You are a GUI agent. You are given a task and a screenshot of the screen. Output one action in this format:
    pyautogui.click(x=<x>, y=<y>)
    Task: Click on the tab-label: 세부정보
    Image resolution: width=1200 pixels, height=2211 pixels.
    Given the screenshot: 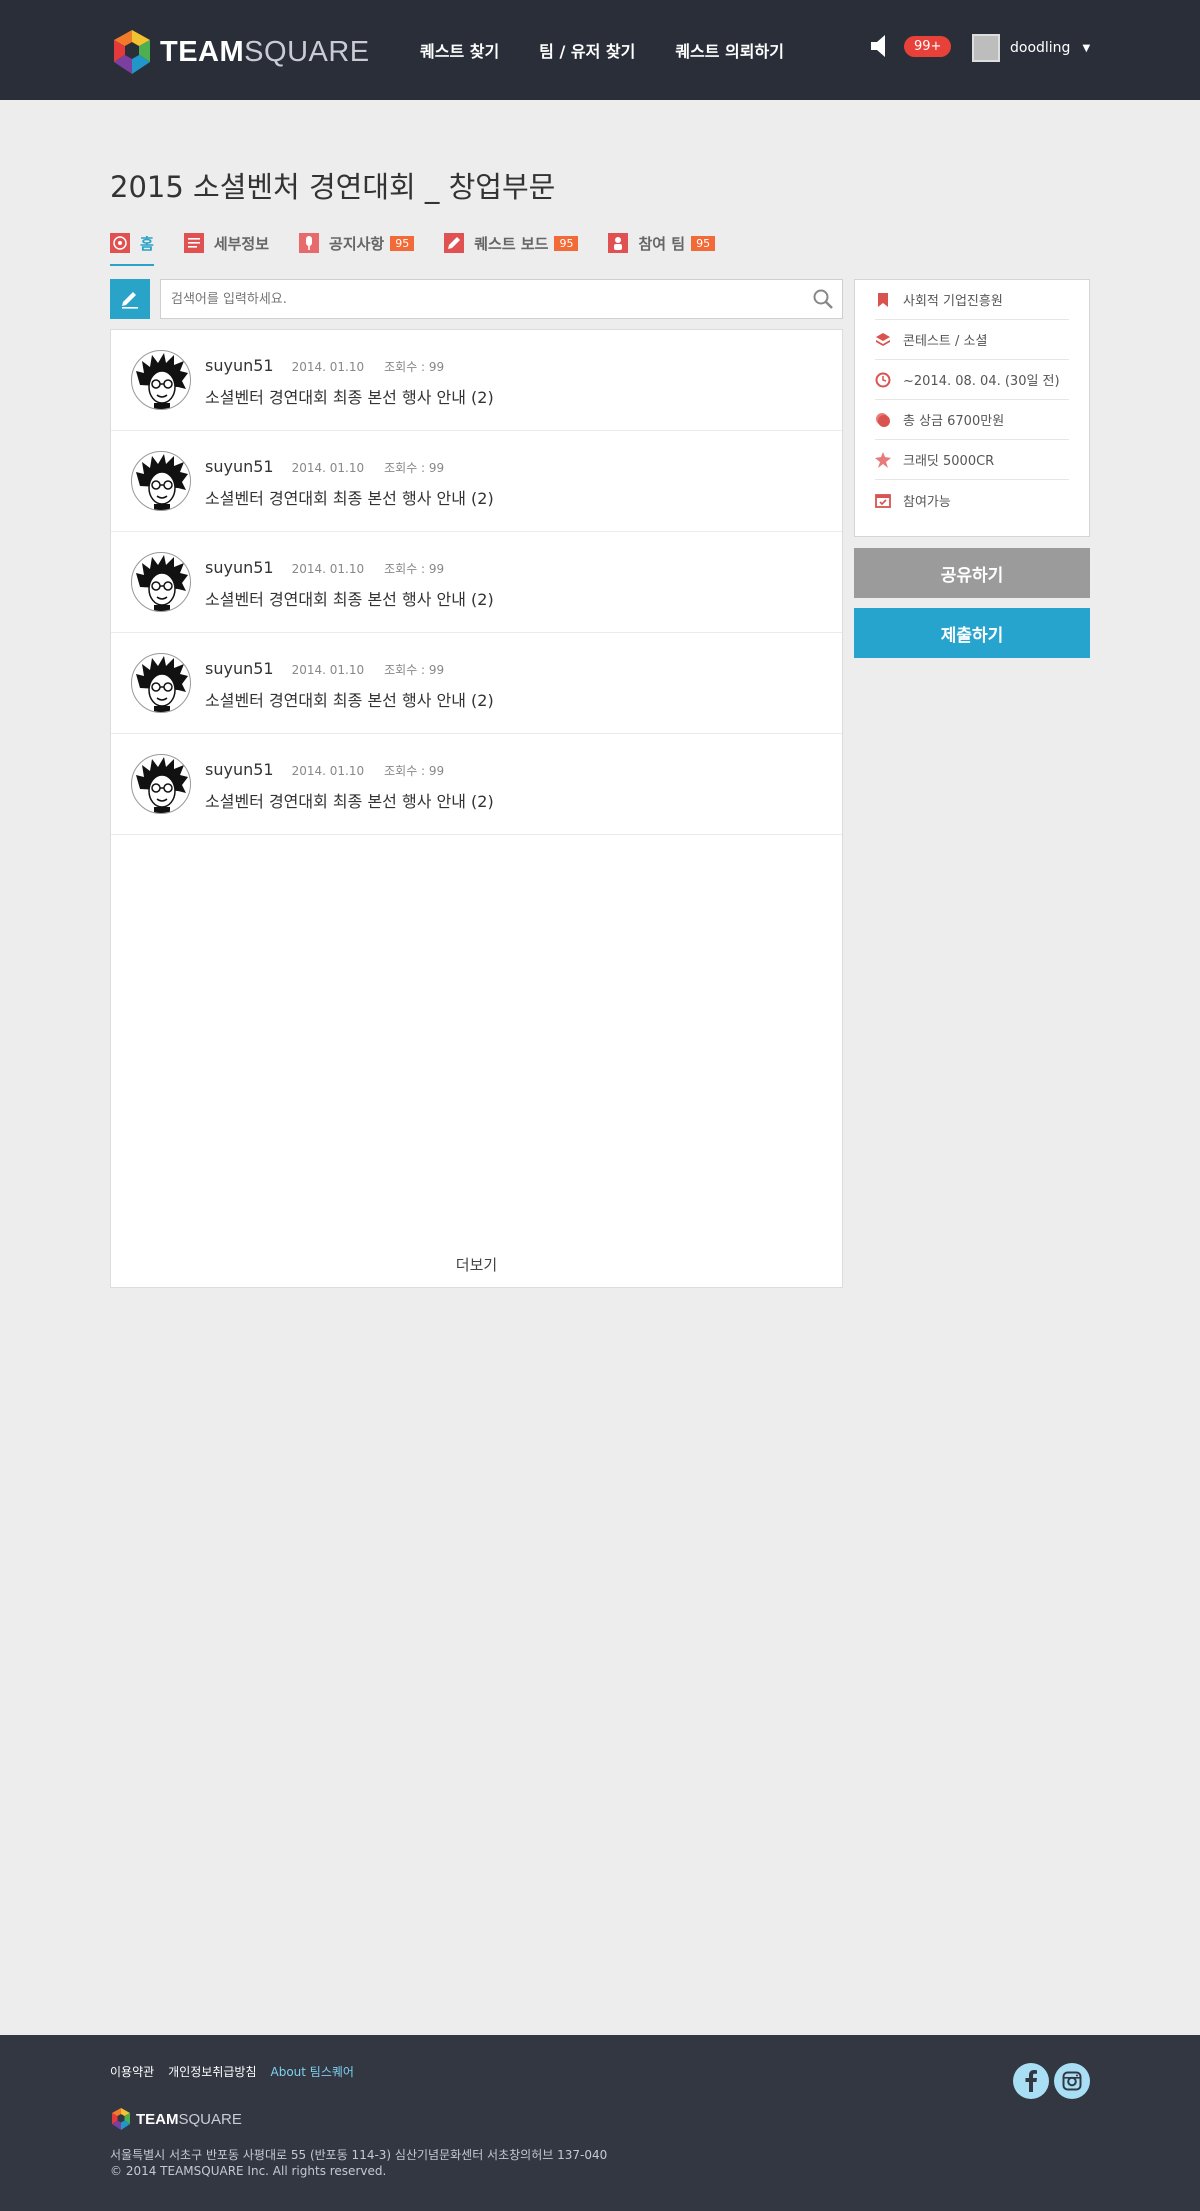 What is the action you would take?
    pyautogui.click(x=241, y=243)
    